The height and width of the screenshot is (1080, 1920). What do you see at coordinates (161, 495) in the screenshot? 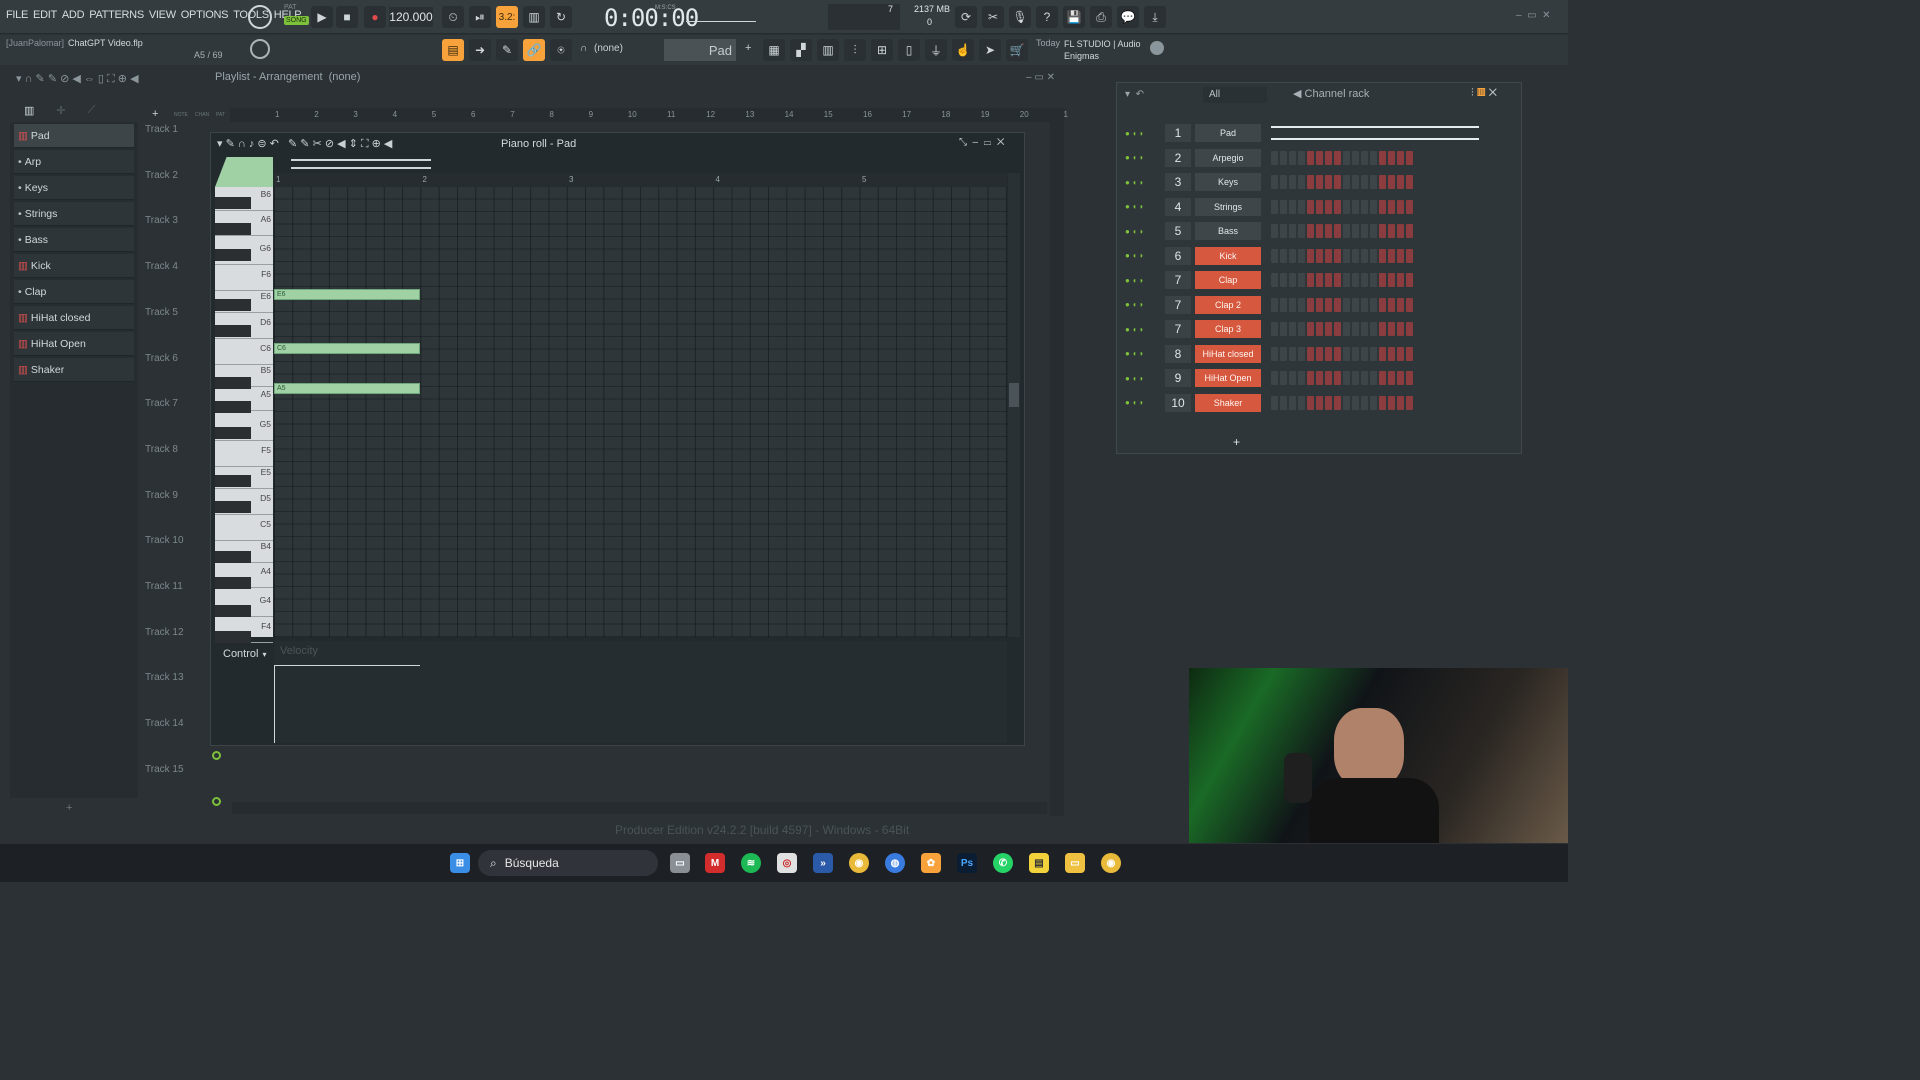
I see `track-label: Track 9` at bounding box center [161, 495].